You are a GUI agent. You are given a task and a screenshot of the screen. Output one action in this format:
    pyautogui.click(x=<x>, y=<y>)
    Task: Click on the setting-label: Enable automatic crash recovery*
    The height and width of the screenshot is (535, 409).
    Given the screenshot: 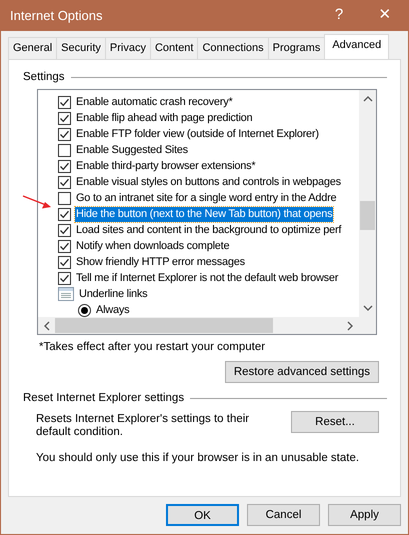 What is the action you would take?
    pyautogui.click(x=154, y=102)
    